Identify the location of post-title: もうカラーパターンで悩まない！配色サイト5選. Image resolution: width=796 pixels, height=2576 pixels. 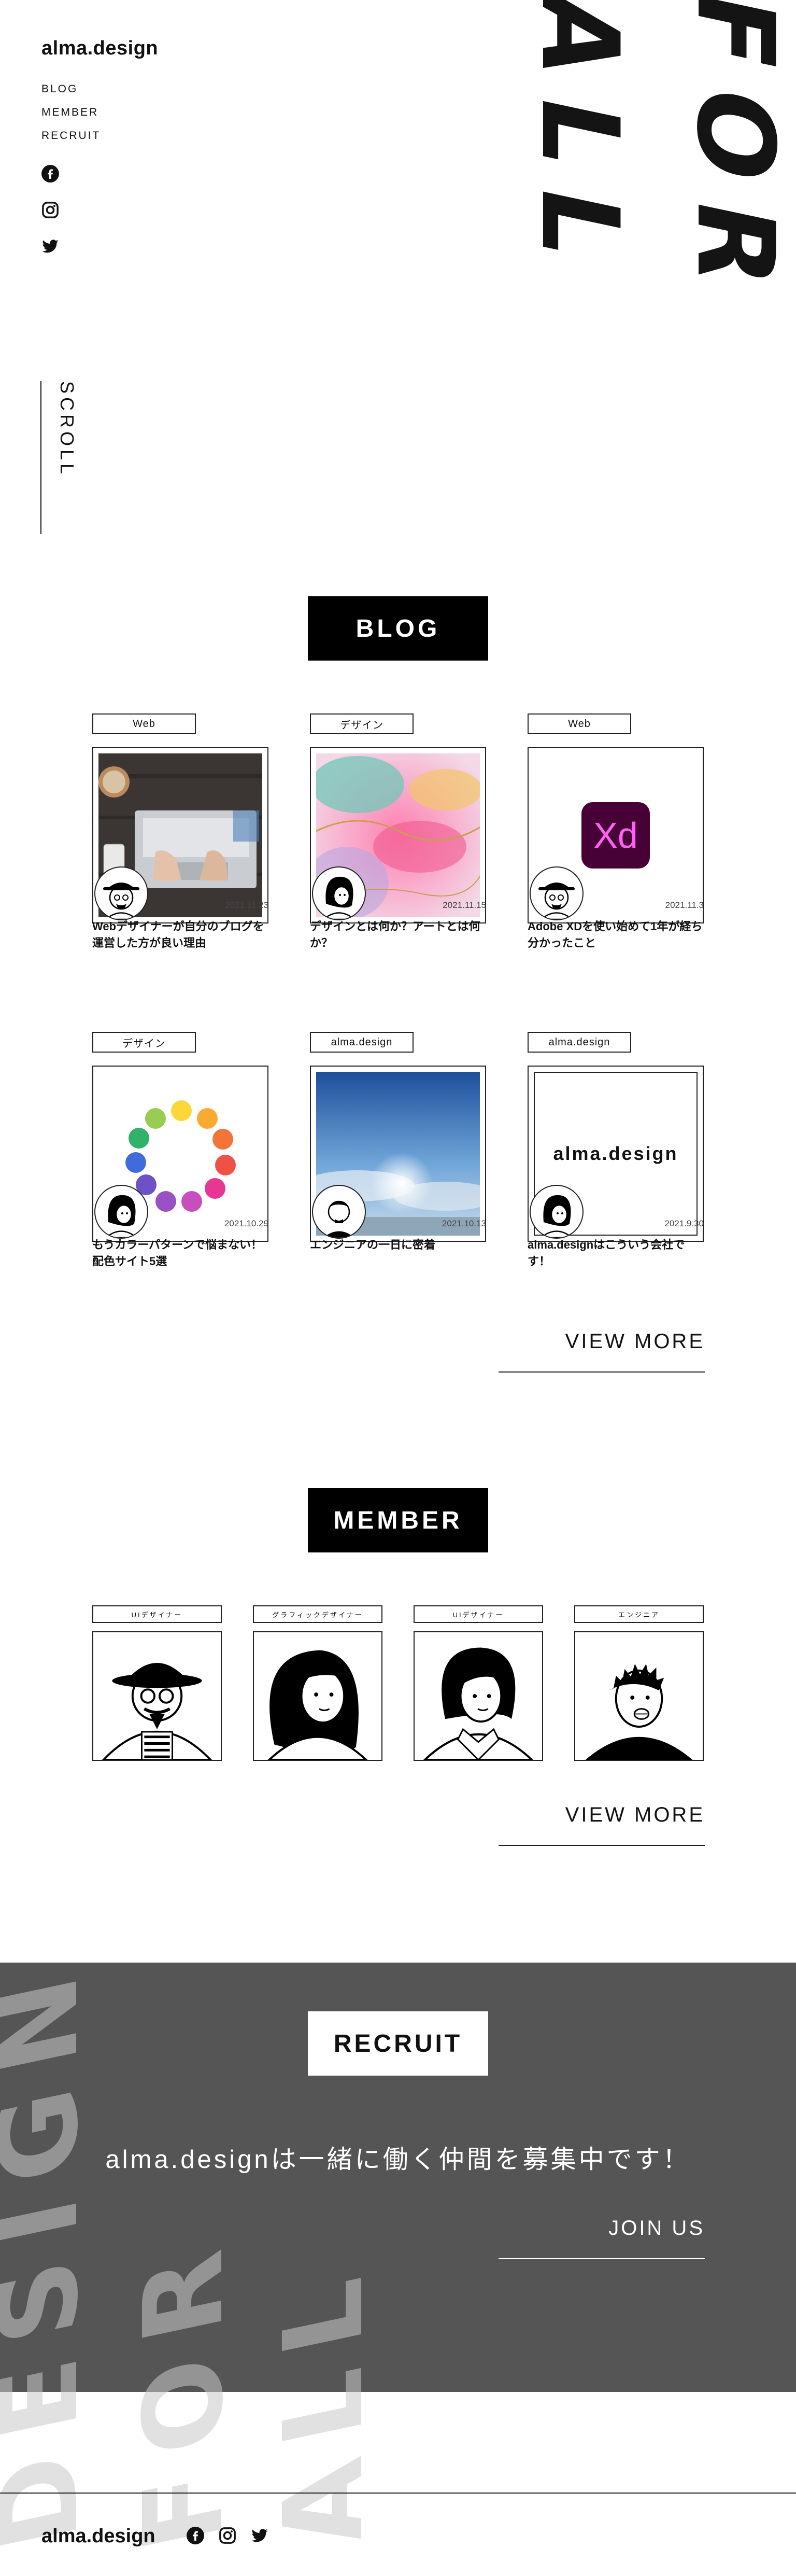
(180, 1253).